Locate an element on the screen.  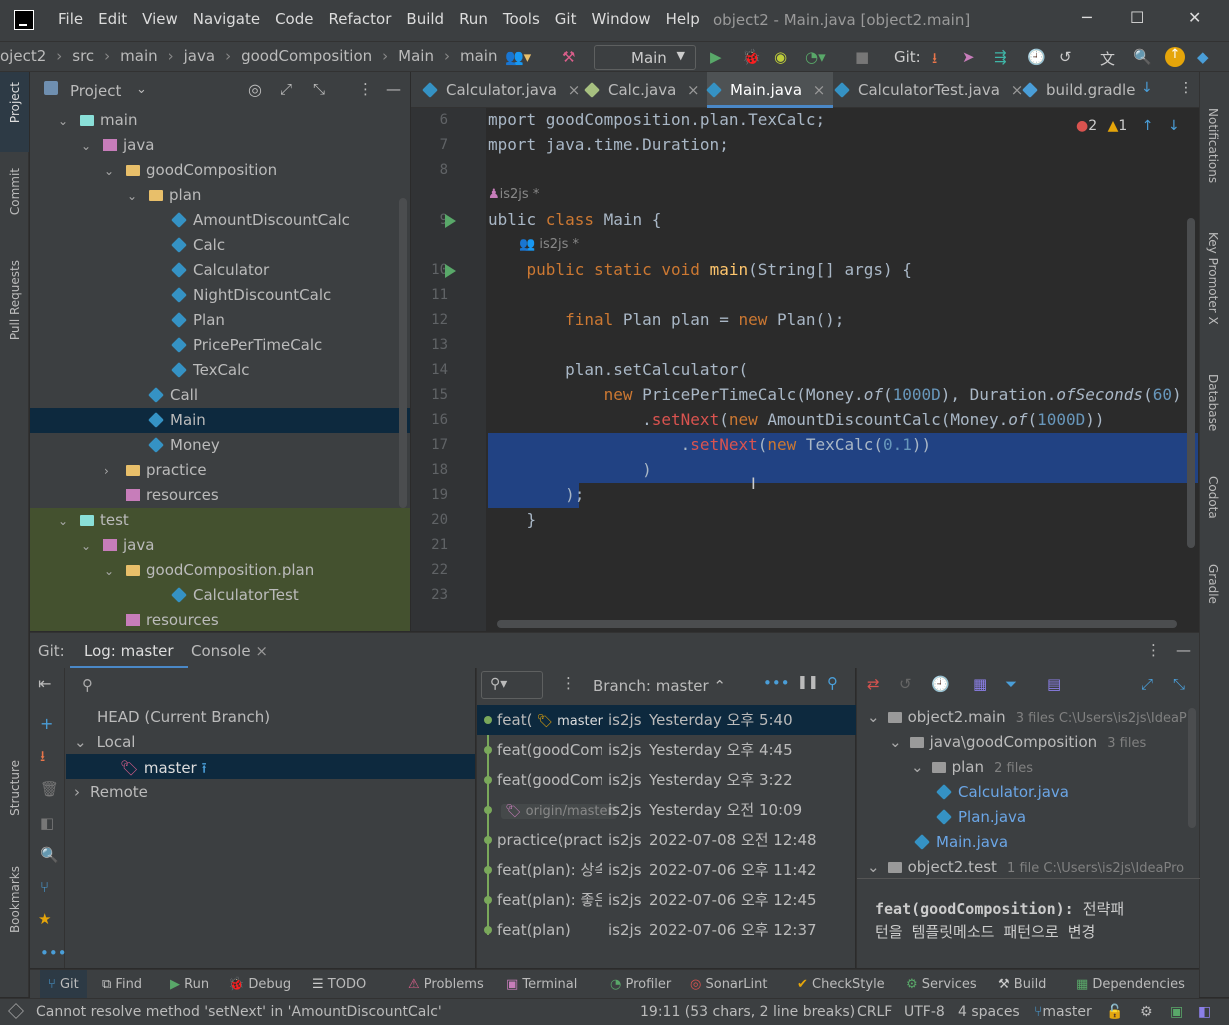
tool-window-build: ⚒ Build is located at coordinates (1022, 984).